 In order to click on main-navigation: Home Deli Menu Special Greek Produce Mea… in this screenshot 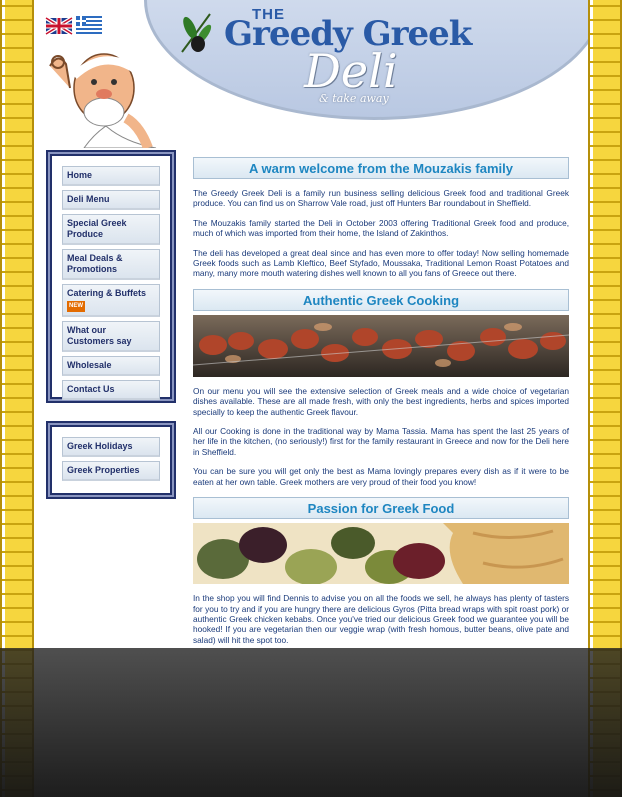, I will do `click(111, 276)`.